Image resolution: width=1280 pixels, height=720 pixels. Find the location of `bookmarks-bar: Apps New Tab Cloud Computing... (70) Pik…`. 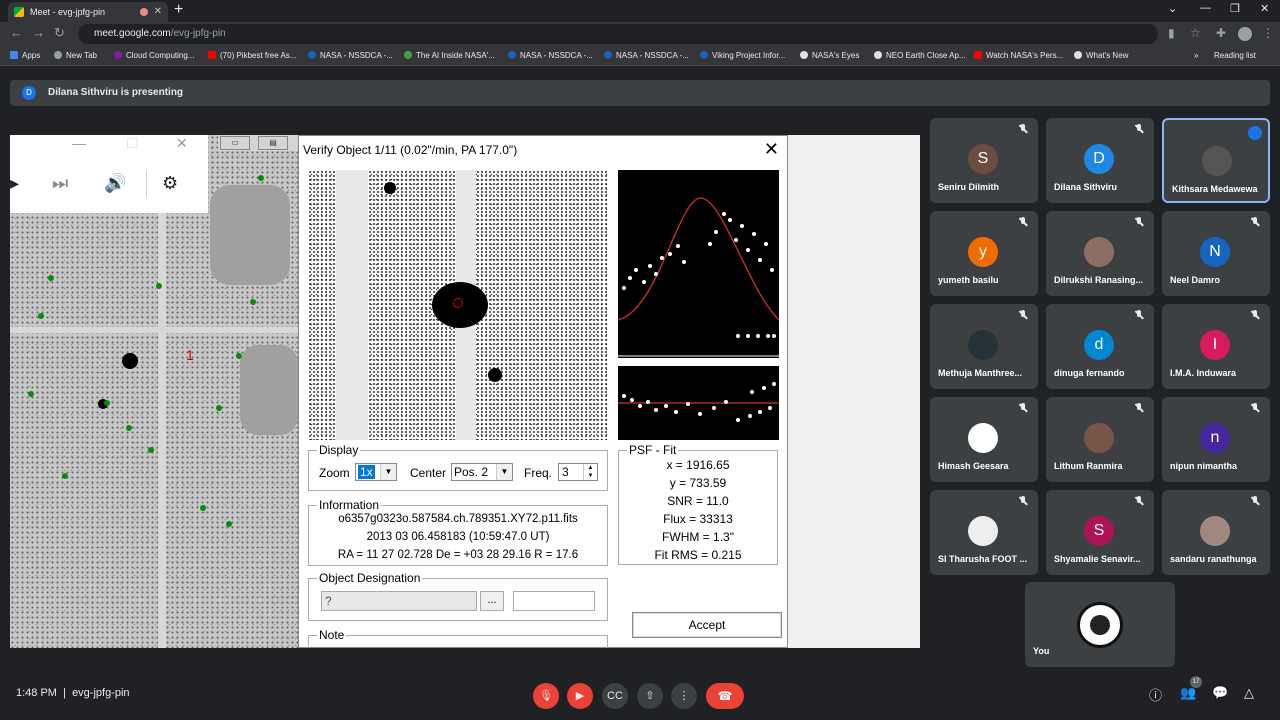

bookmarks-bar: Apps New Tab Cloud Computing... (70) Pik… is located at coordinates (640, 56).